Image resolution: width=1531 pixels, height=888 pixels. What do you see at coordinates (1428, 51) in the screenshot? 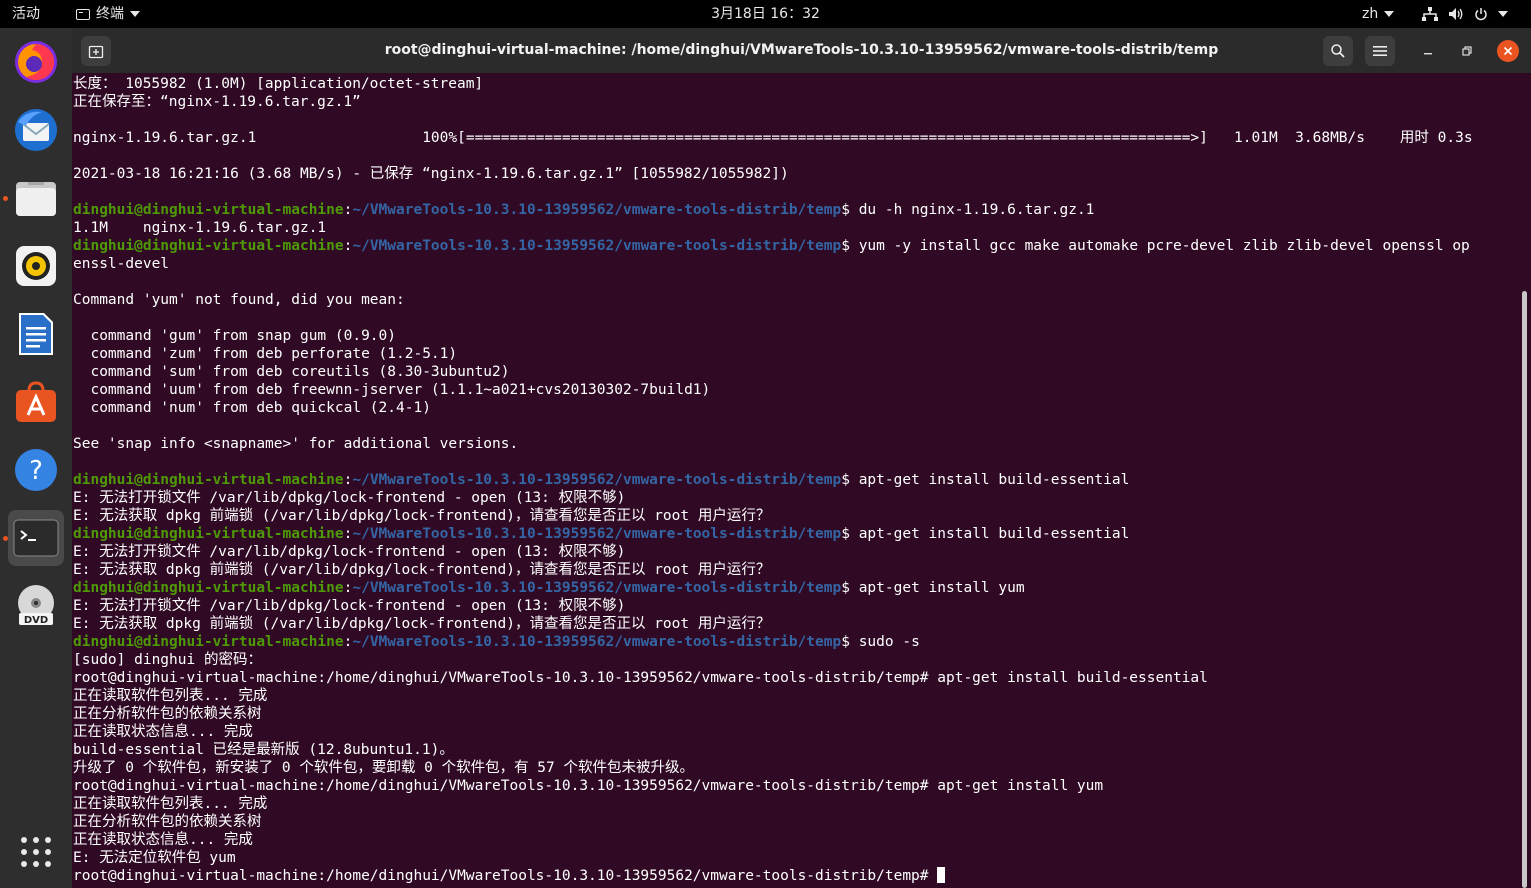
I see `minimize-button` at bounding box center [1428, 51].